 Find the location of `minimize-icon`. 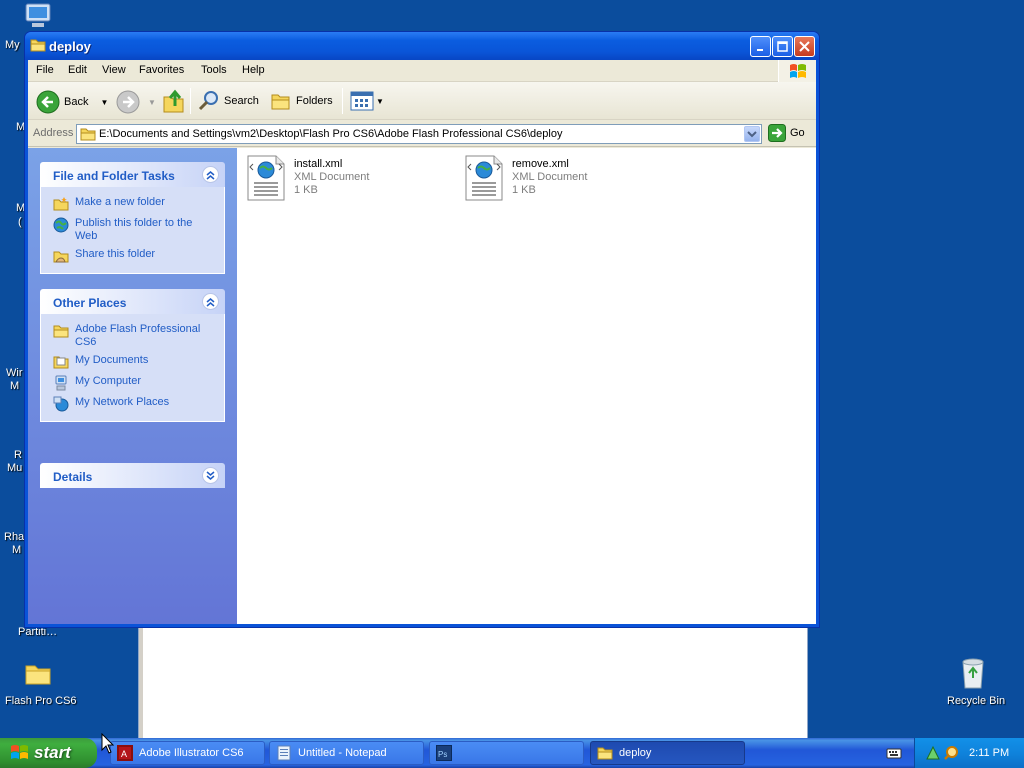

minimize-icon is located at coordinates (759, 49).